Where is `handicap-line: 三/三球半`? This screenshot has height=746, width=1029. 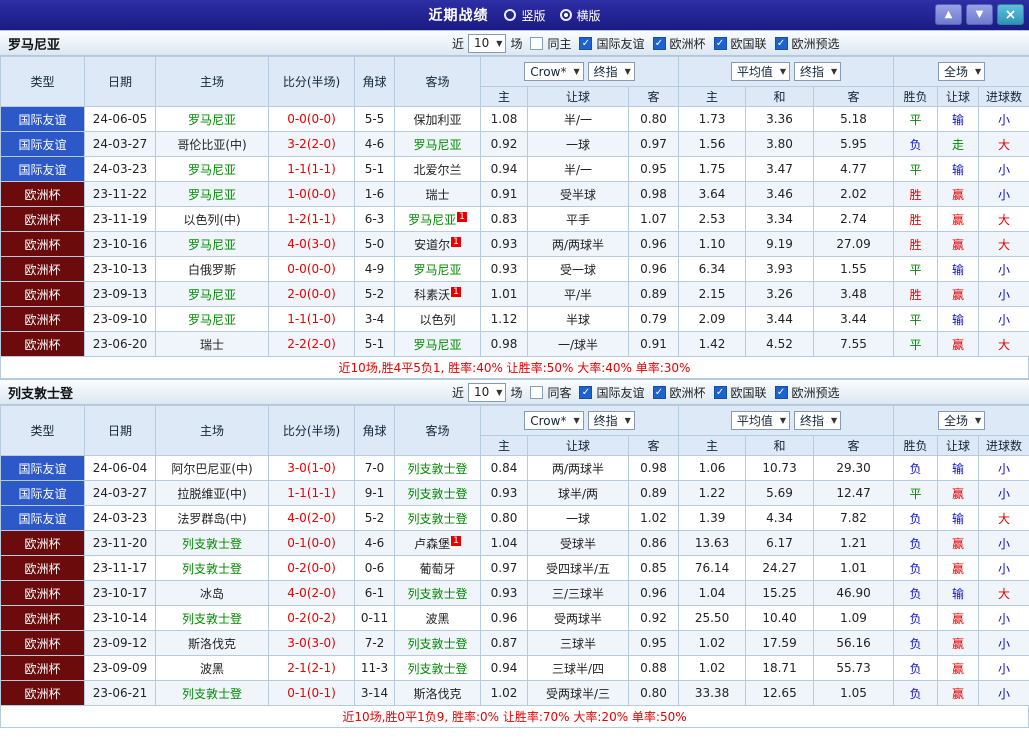 handicap-line: 三/三球半 is located at coordinates (578, 593).